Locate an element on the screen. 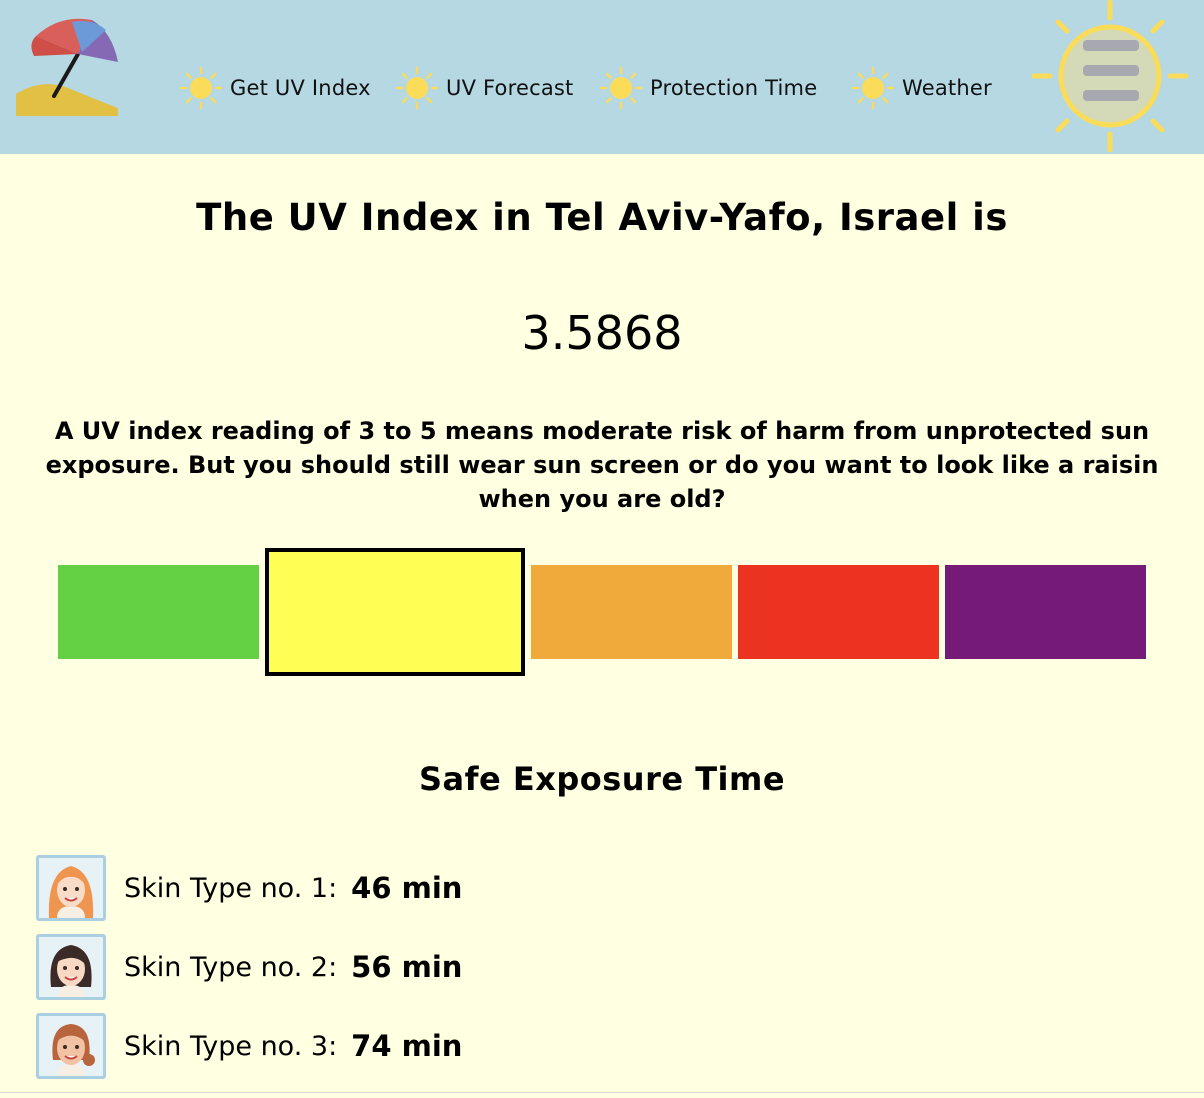 The width and height of the screenshot is (1204, 1098). skin-type-time: 74 min is located at coordinates (407, 1046).